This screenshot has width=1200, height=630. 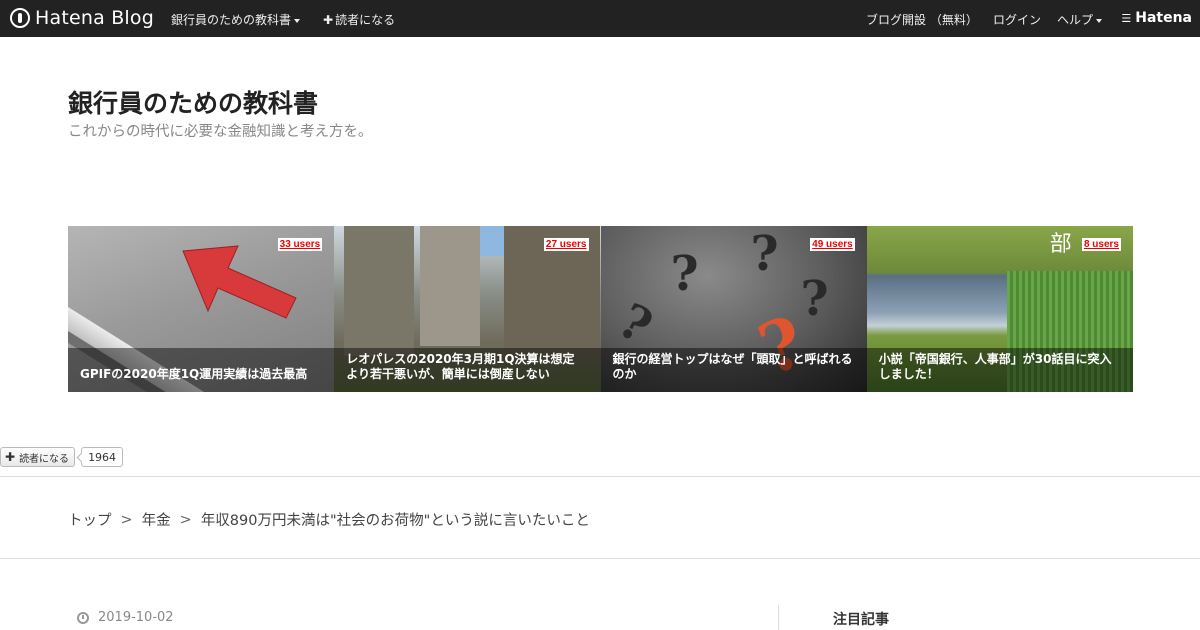 I want to click on entry-date-text: 2019-10-02, so click(x=136, y=617).